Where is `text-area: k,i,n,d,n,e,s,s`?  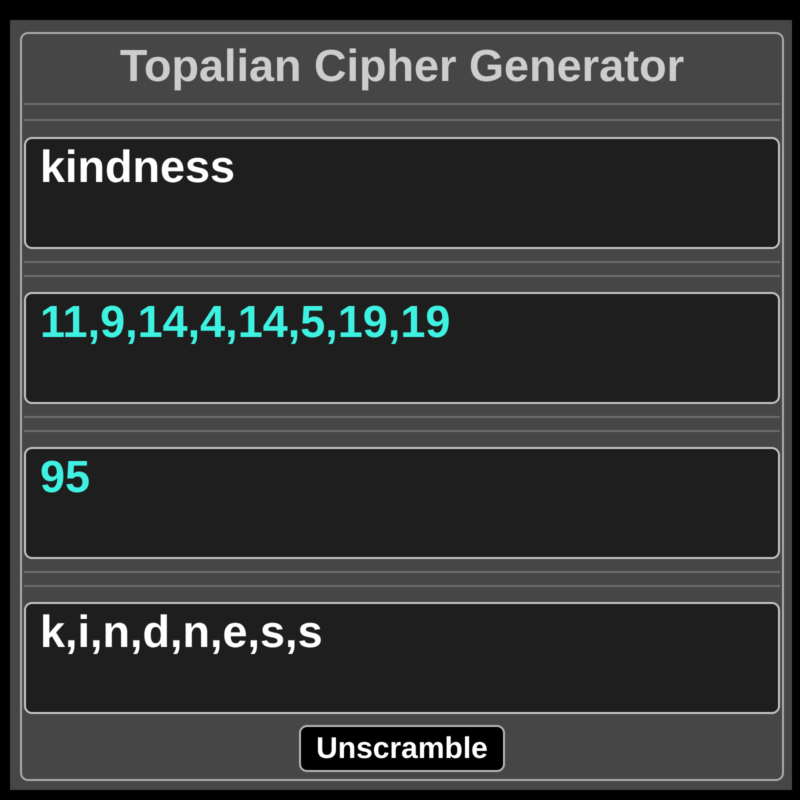 text-area: k,i,n,d,n,e,s,s is located at coordinates (402, 658).